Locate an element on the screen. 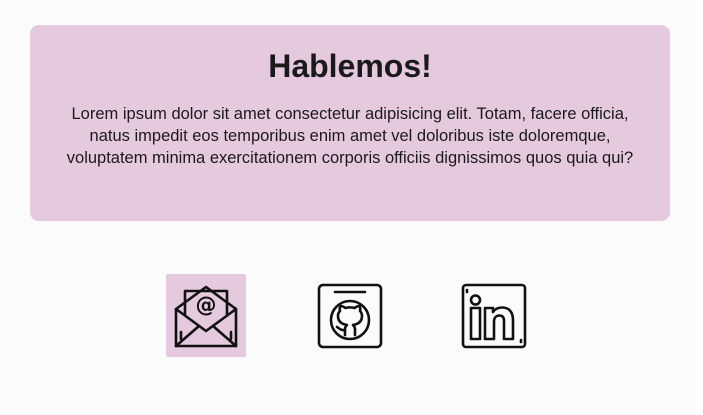 This screenshot has height=415, width=703. github-link-button is located at coordinates (350, 315).